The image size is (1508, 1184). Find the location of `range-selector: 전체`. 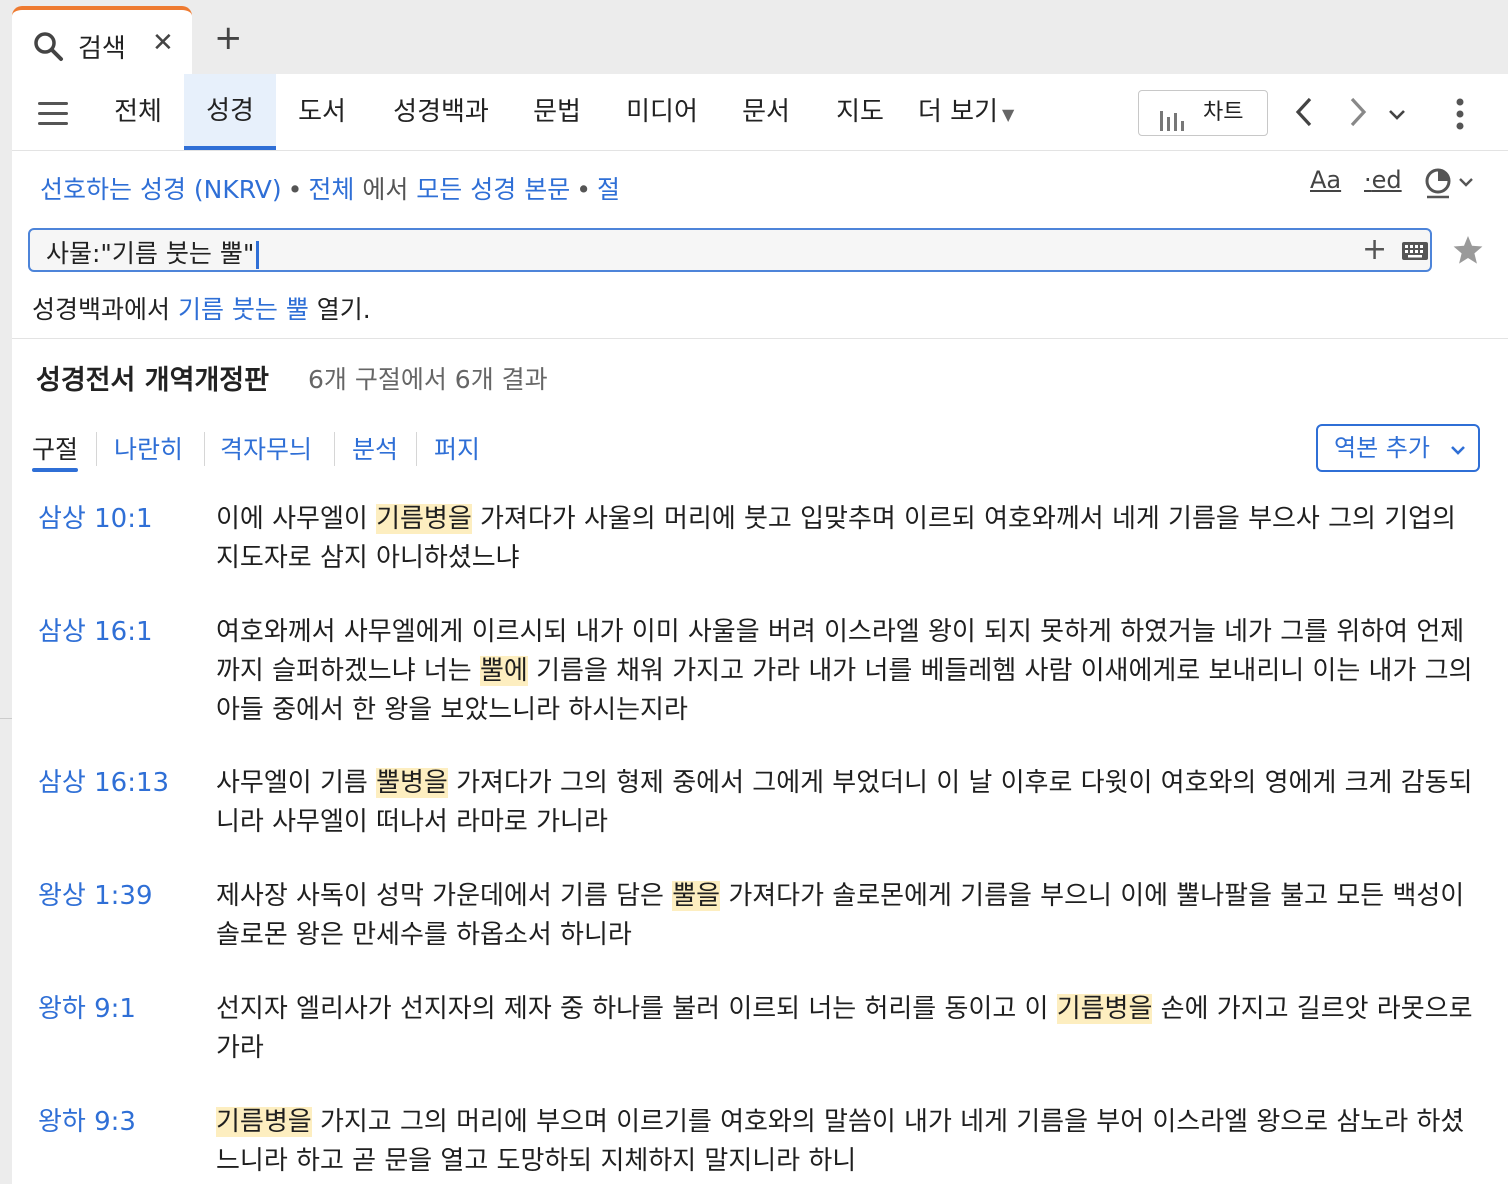

range-selector: 전체 is located at coordinates (331, 189).